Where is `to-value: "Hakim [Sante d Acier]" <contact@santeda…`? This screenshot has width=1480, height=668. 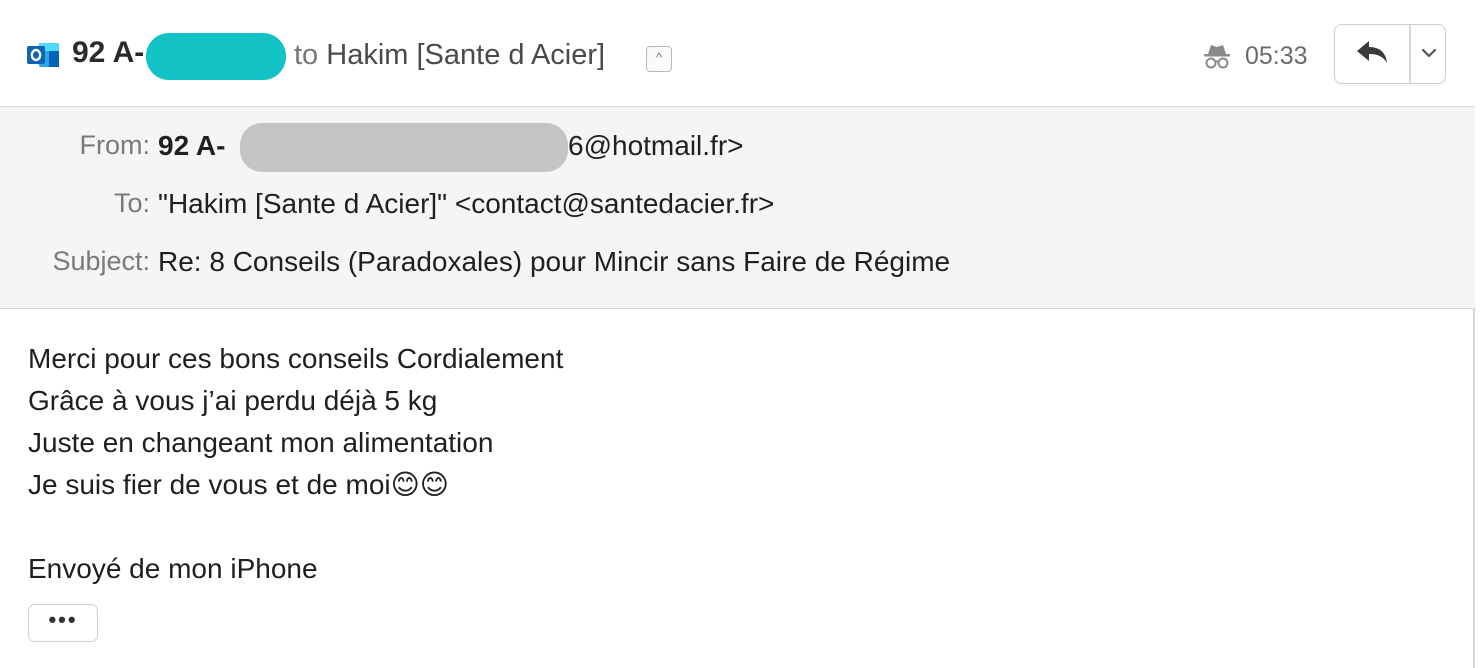
to-value: "Hakim [Sante d Acier]" <contact@santeda… is located at coordinates (466, 204).